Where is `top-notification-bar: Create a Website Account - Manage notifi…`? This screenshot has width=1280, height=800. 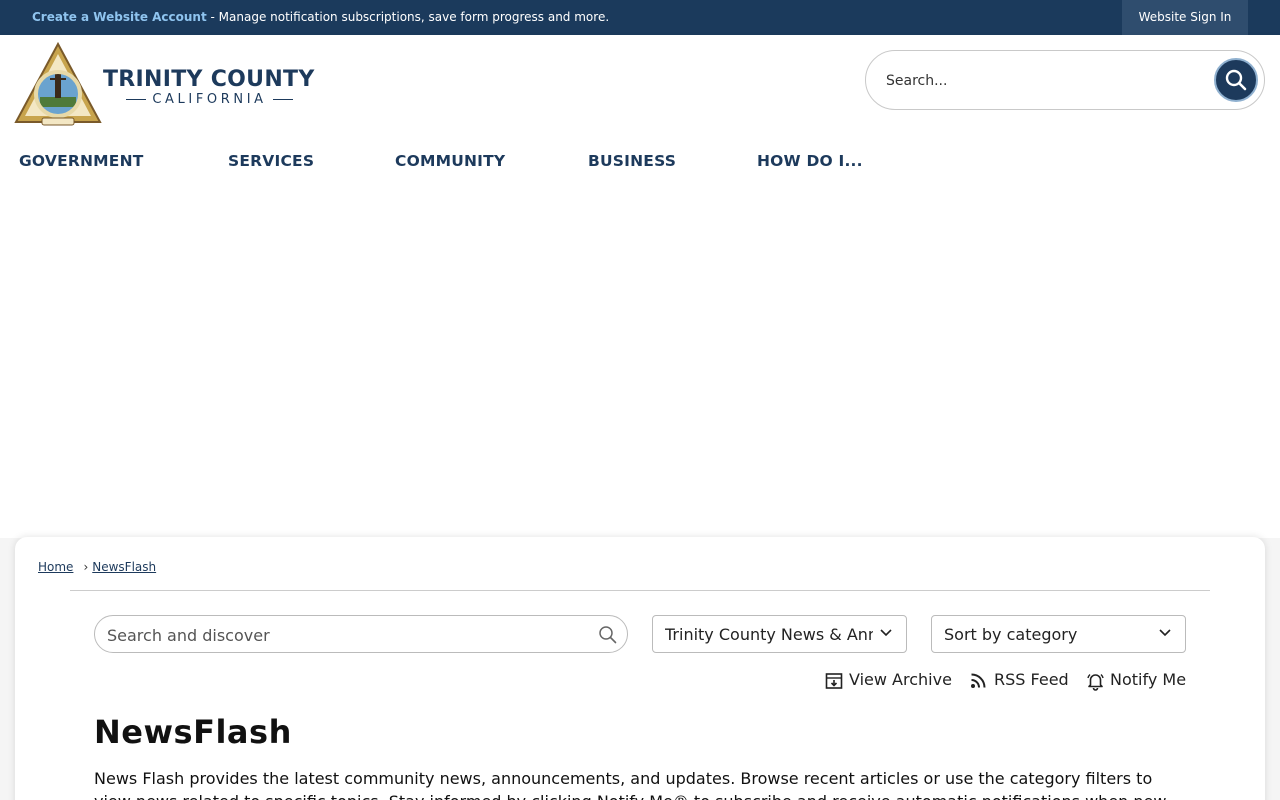
top-notification-bar: Create a Website Account - Manage notifi… is located at coordinates (640, 17).